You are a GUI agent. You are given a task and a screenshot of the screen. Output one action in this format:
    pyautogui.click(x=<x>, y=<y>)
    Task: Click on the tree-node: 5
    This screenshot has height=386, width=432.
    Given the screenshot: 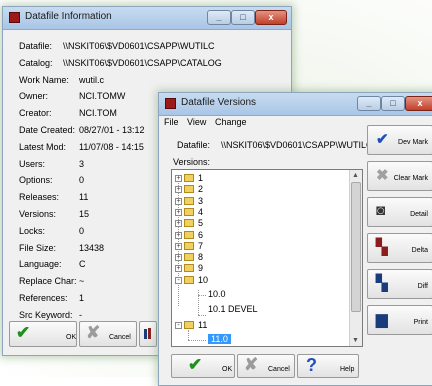 What is the action you would take?
    pyautogui.click(x=200, y=223)
    